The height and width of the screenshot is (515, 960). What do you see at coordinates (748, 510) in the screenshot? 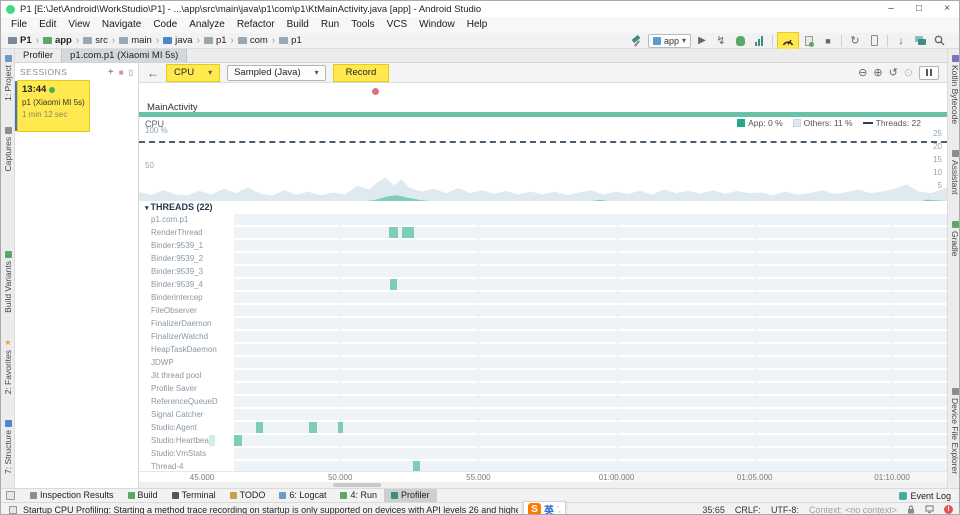
I see `line-separator: CRLF:` at bounding box center [748, 510].